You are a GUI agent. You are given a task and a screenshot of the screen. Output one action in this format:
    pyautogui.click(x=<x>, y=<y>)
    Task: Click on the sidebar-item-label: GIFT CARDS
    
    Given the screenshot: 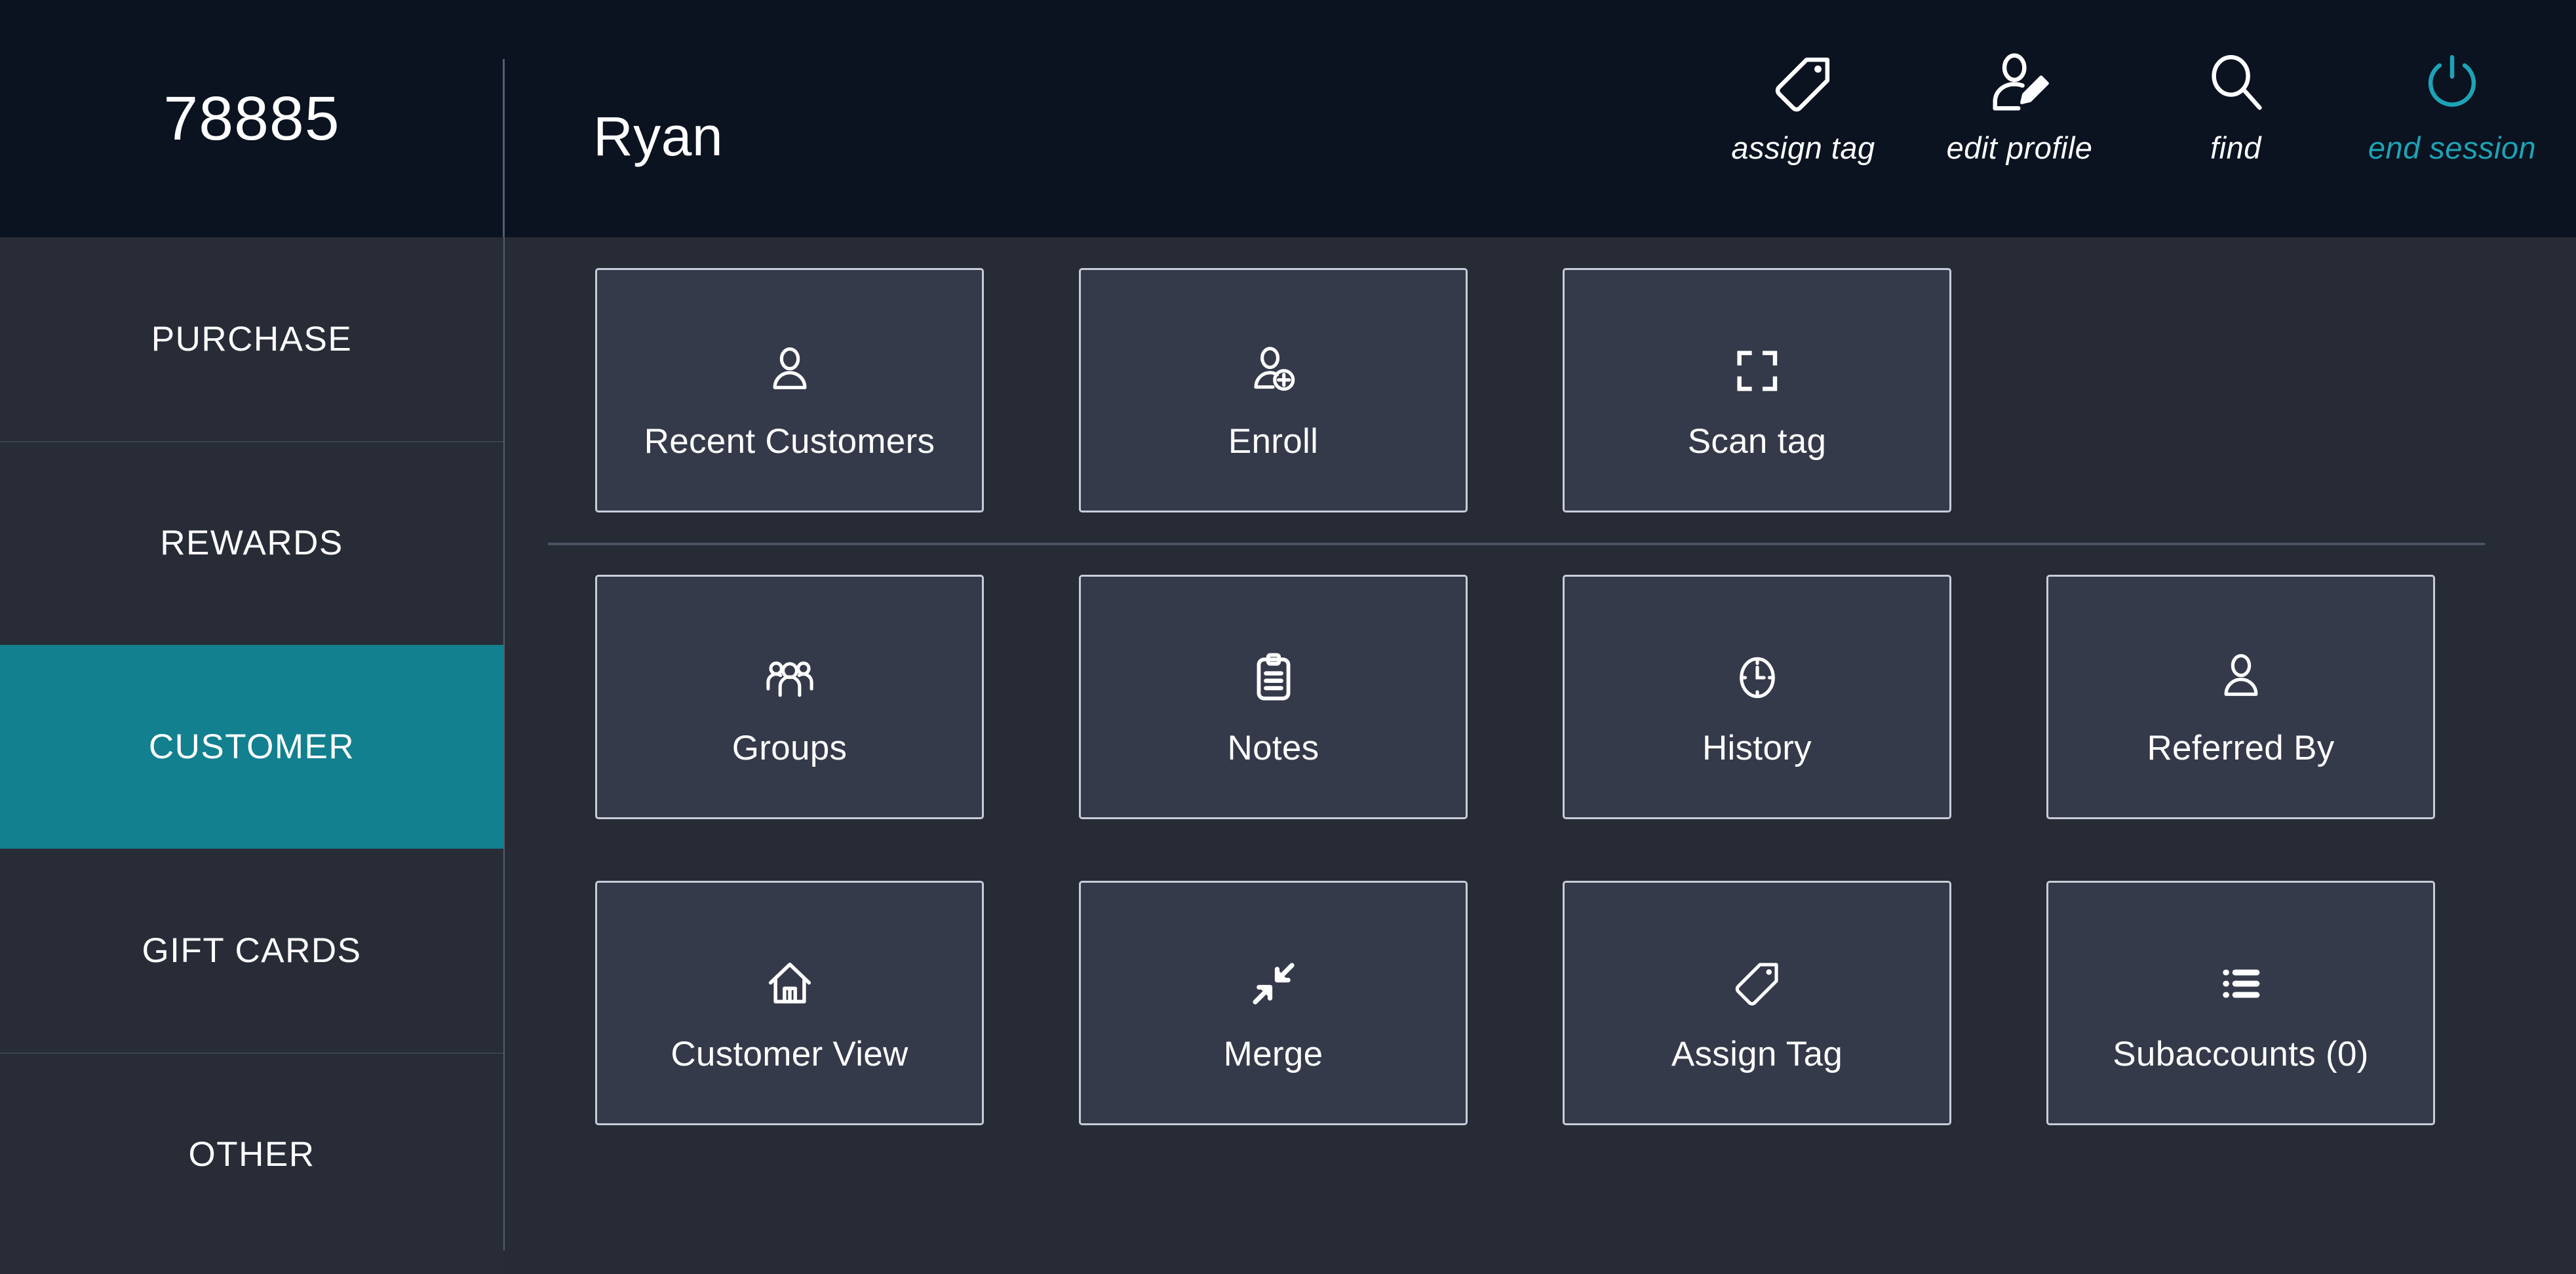 What is the action you would take?
    pyautogui.click(x=252, y=950)
    